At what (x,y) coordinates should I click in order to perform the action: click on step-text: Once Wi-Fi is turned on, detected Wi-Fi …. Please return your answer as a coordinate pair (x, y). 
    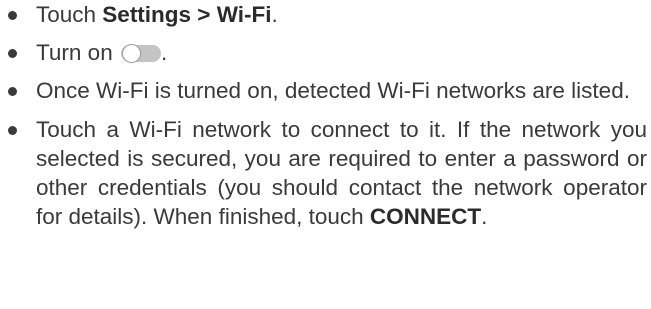
    Looking at the image, I should click on (333, 90).